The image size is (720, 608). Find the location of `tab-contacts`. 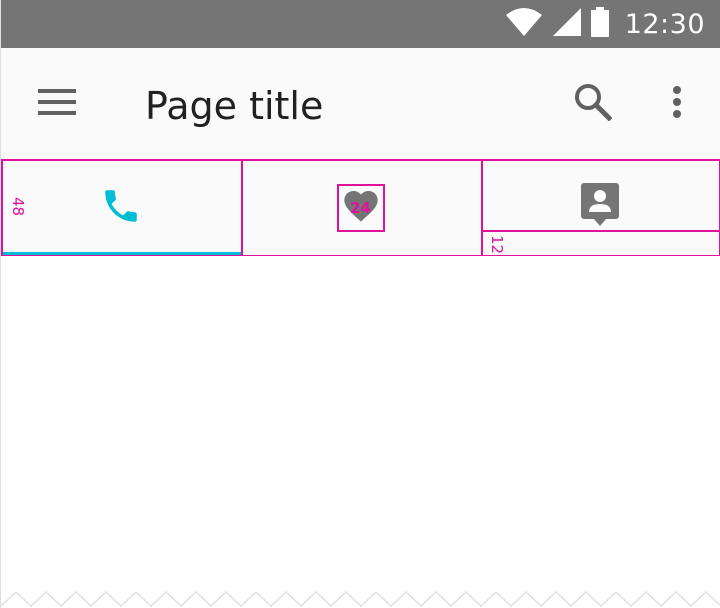

tab-contacts is located at coordinates (600, 208).